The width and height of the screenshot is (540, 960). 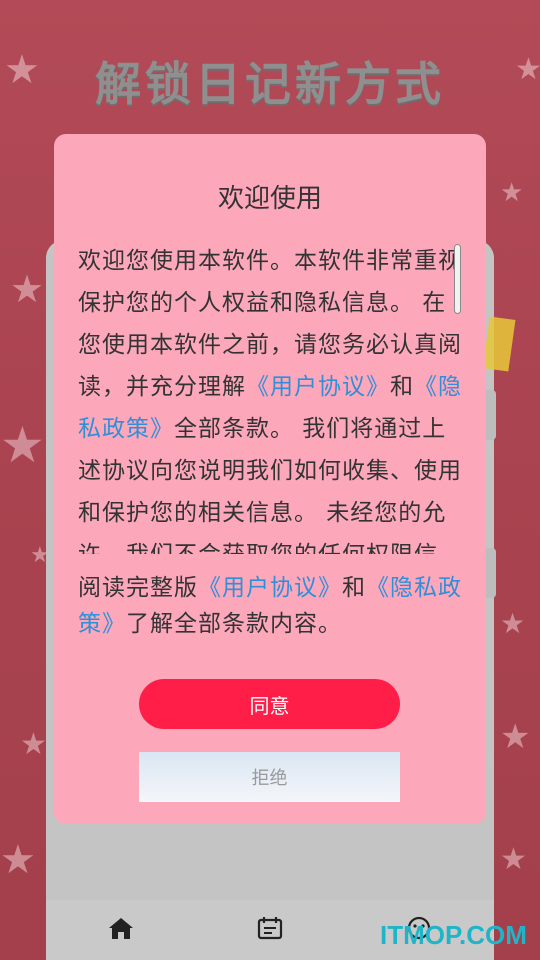 I want to click on calendar-icon, so click(x=270, y=928).